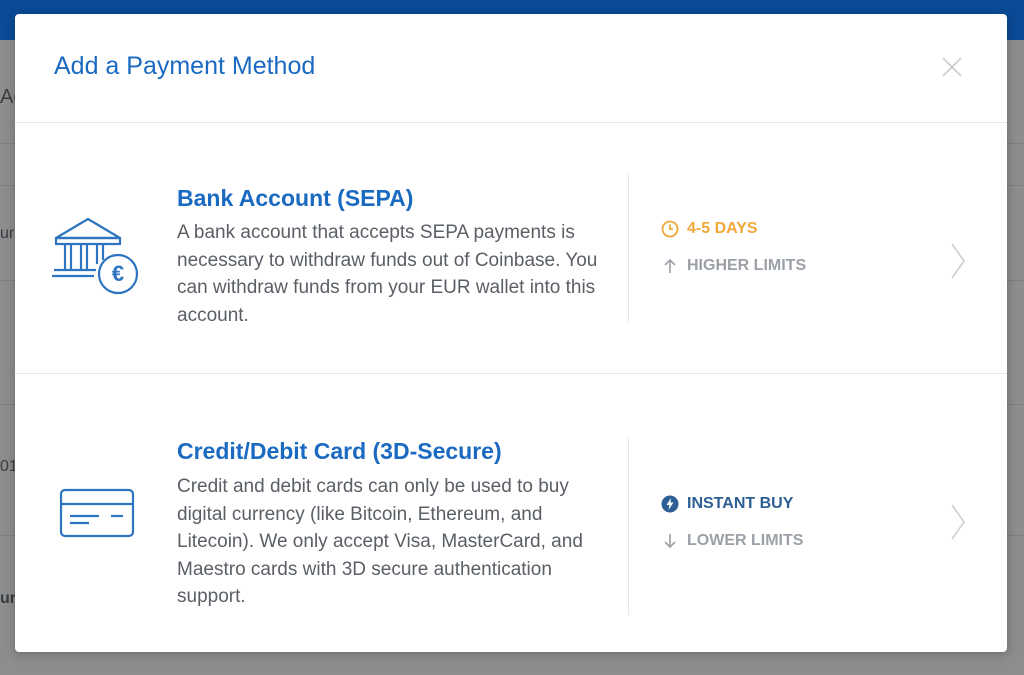 This screenshot has height=675, width=1024. Describe the element at coordinates (185, 66) in the screenshot. I see `modal-title: Add a Payment Method` at that location.